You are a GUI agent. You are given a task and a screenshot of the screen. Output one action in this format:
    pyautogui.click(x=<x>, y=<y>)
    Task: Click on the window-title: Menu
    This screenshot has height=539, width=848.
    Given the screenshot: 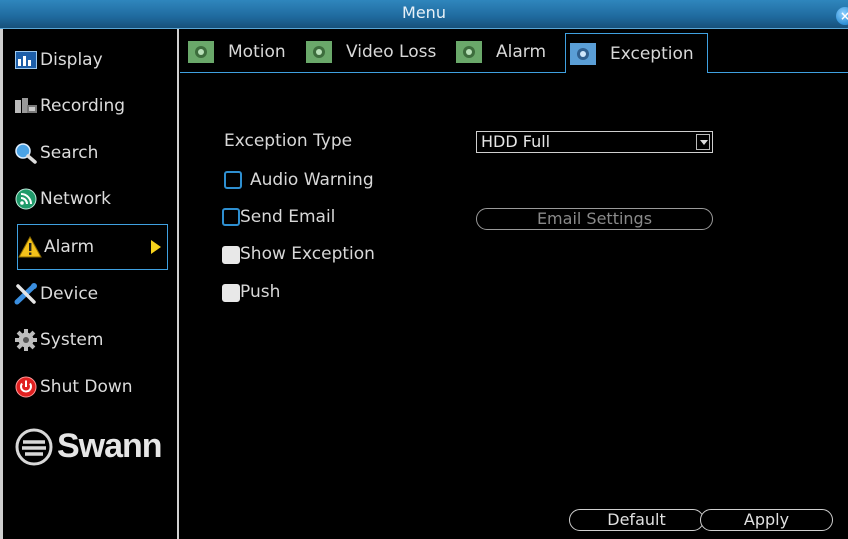 What is the action you would take?
    pyautogui.click(x=424, y=12)
    